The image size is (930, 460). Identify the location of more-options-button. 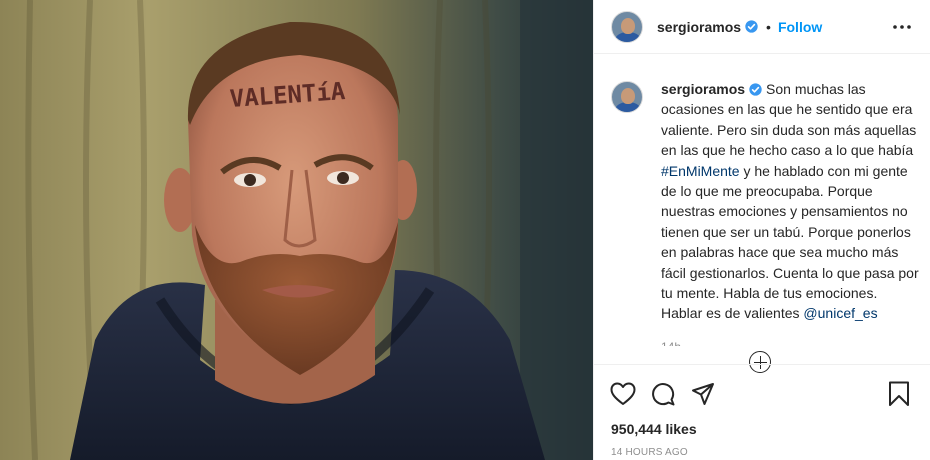
(902, 27).